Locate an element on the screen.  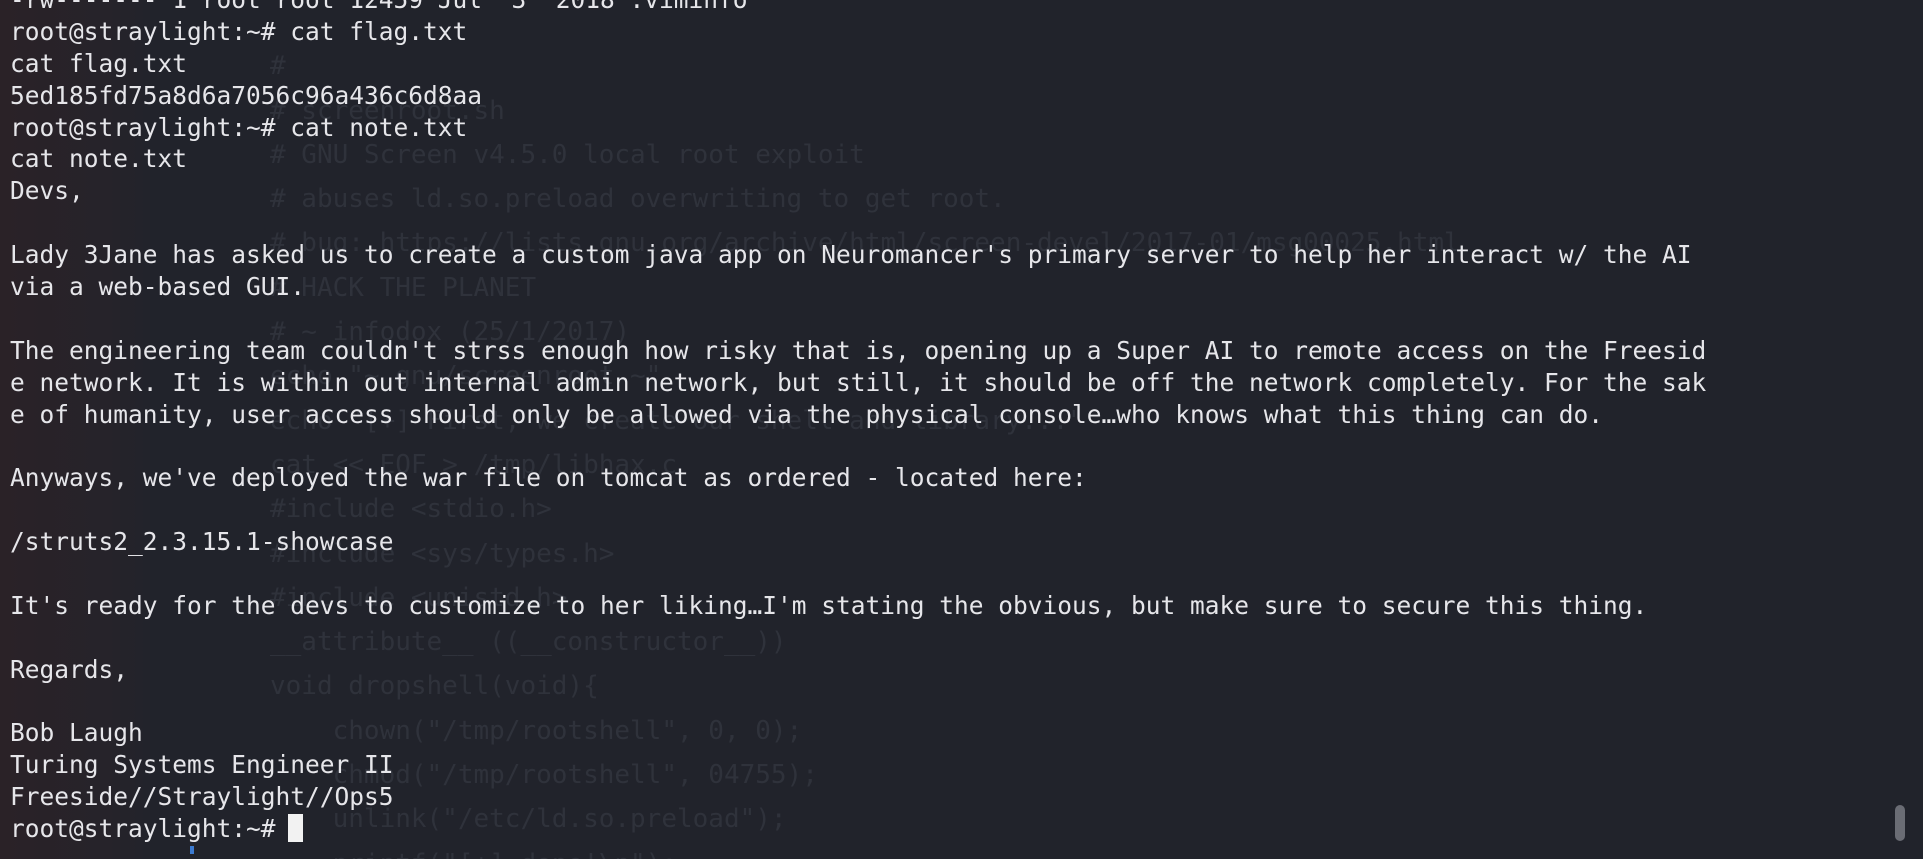
output-line: cat flag.txt is located at coordinates (99, 63).